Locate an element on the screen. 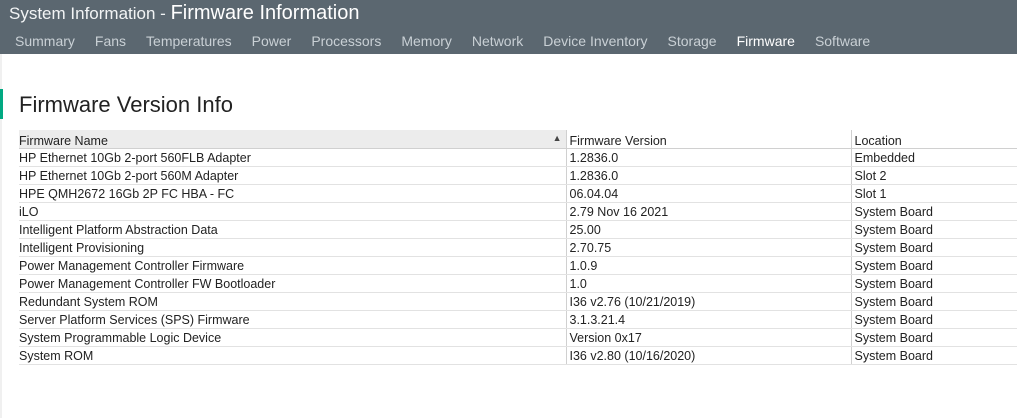  cell-name: Server Platform Services (SPS) Firmware is located at coordinates (292, 319).